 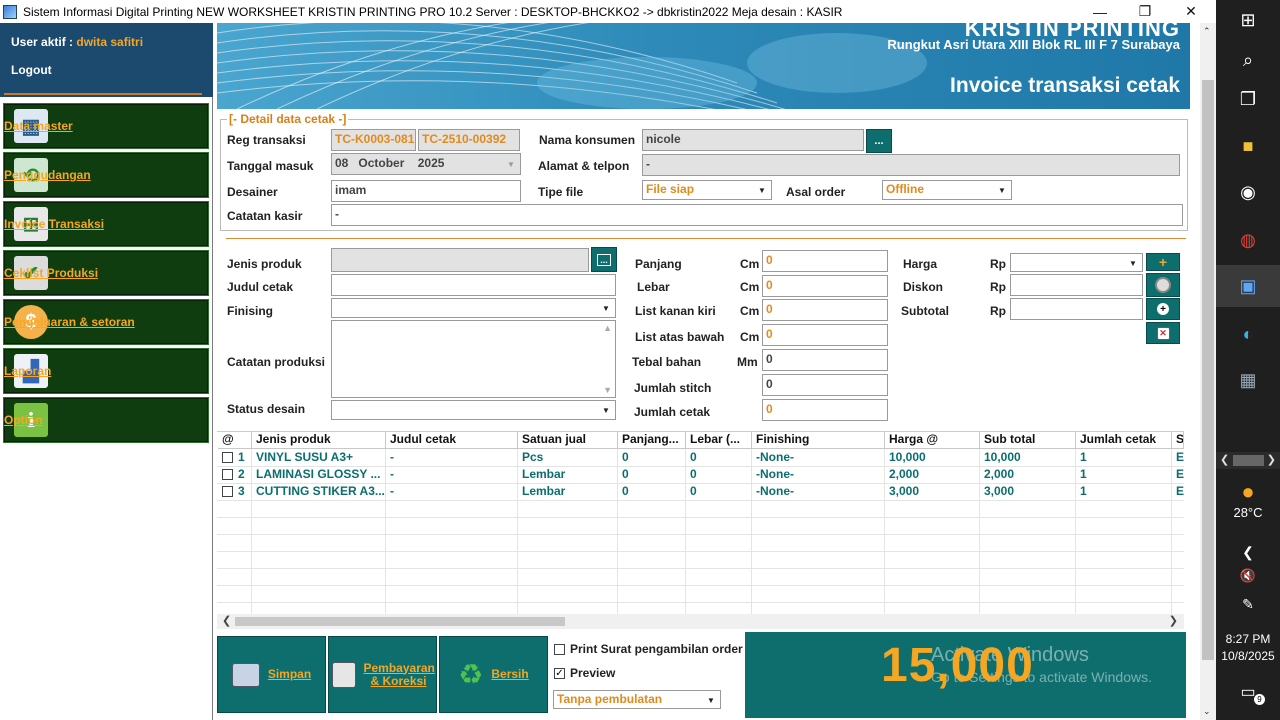 What do you see at coordinates (607, 390) in the screenshot?
I see `scroll-down-icon: ▼` at bounding box center [607, 390].